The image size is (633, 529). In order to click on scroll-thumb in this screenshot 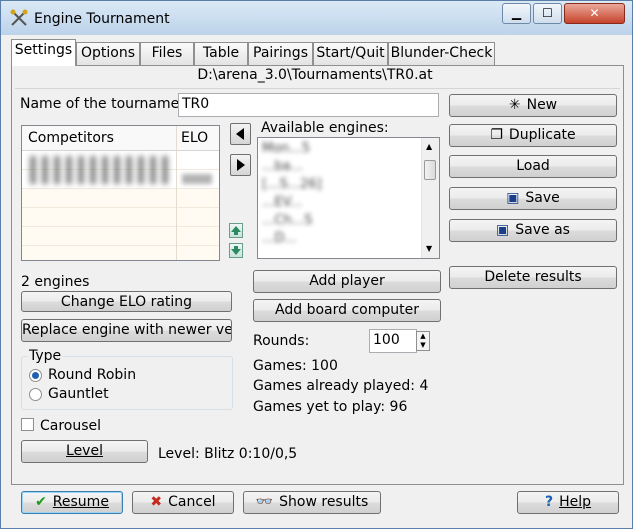, I will do `click(430, 170)`.